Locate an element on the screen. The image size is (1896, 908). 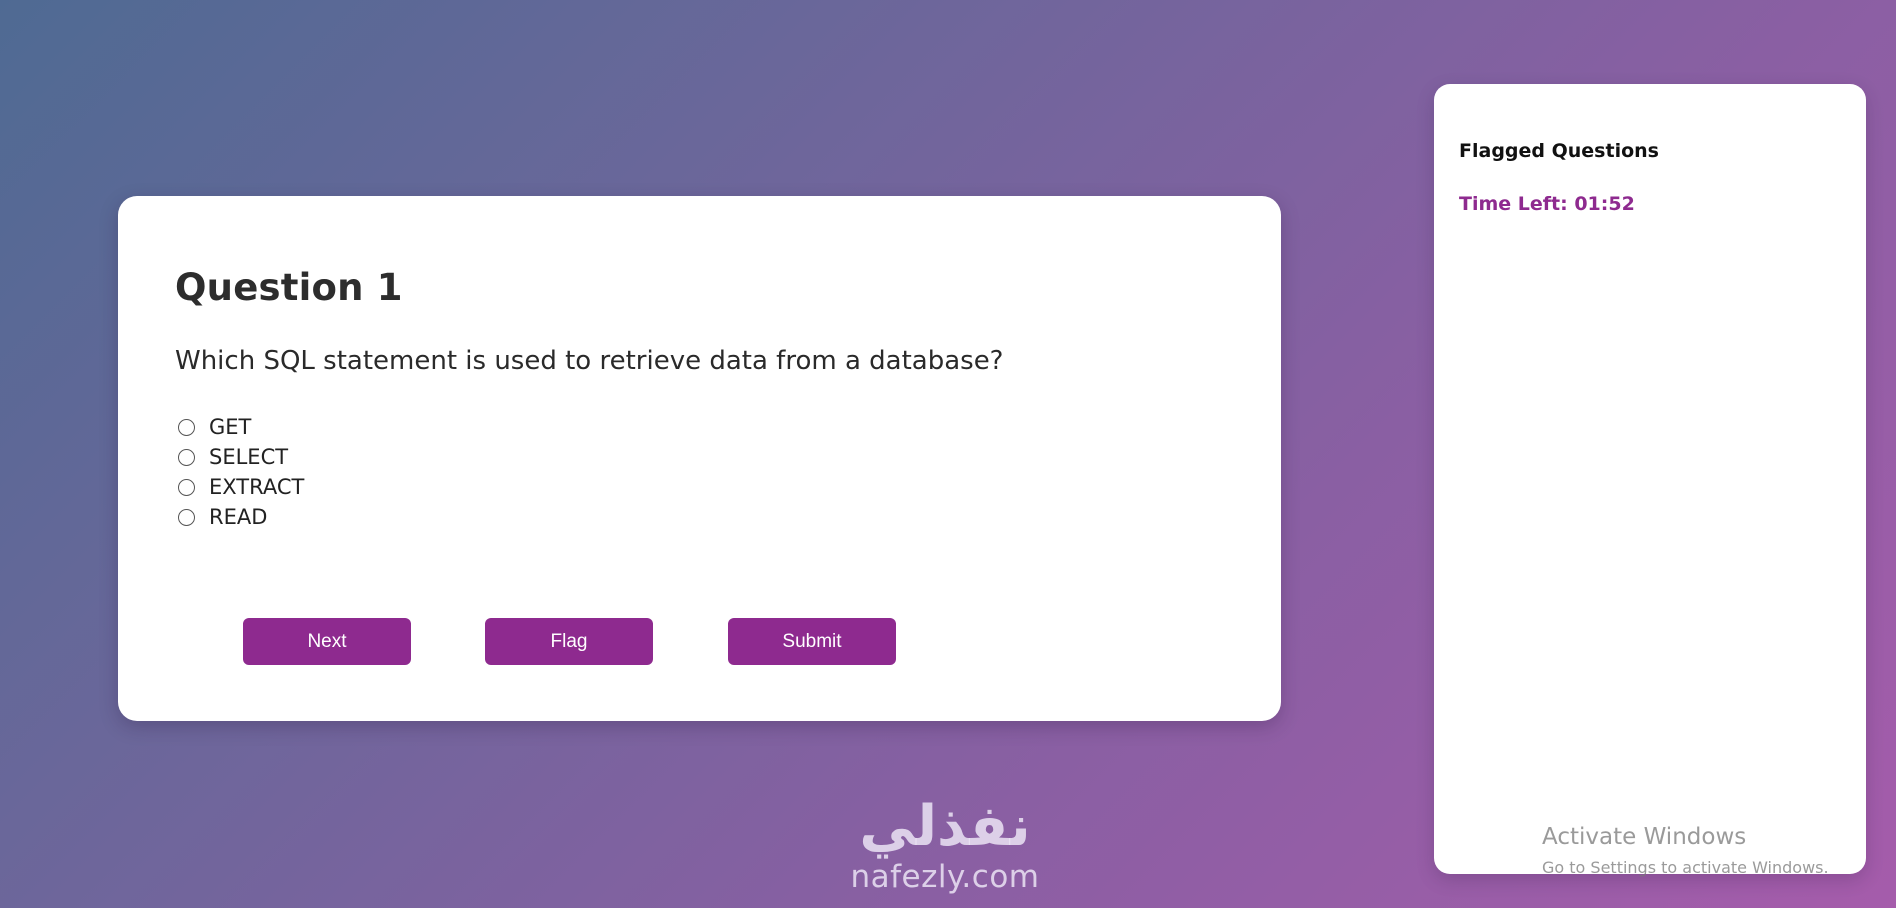
answer-options: GET SELECT EXTRACT READ is located at coordinates (241, 472).